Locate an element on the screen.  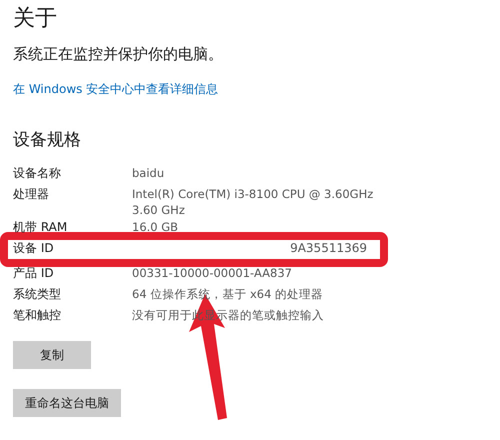
spec-value: 9A35511369 is located at coordinates (328, 248).